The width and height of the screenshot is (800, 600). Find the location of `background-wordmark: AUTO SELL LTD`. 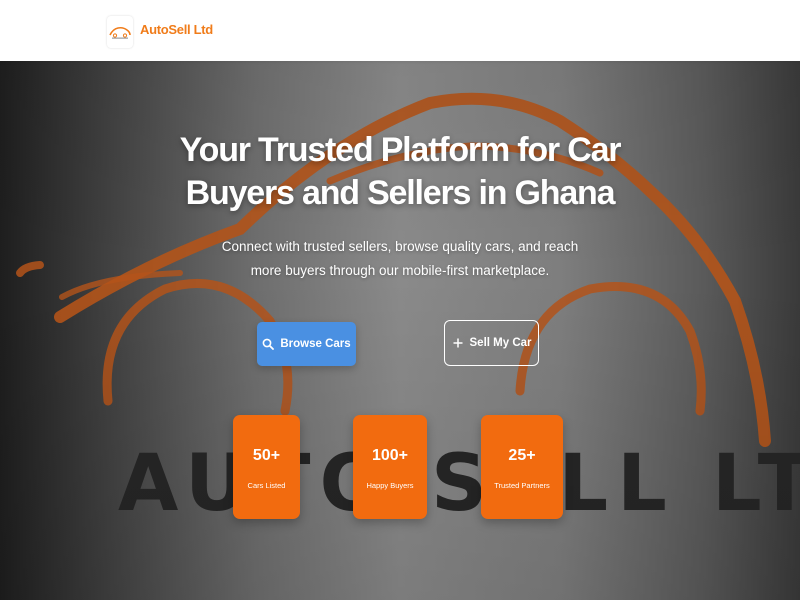

background-wordmark: AUTO SELL LTD is located at coordinates (459, 484).